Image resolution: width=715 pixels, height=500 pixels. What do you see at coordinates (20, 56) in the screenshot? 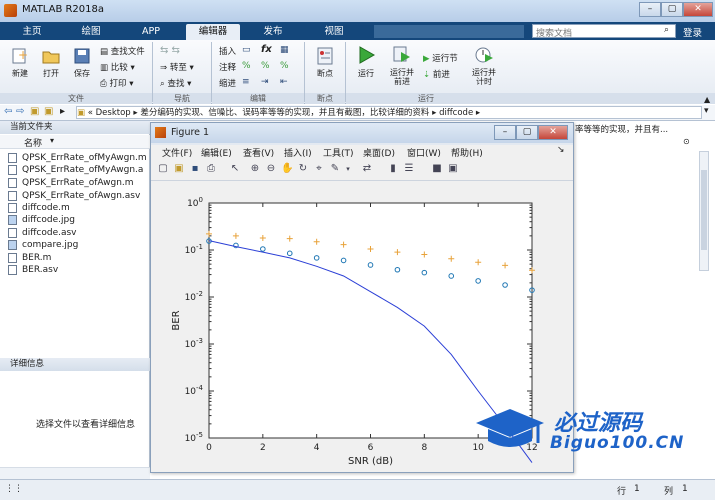
I see `new-icon: +` at bounding box center [20, 56].